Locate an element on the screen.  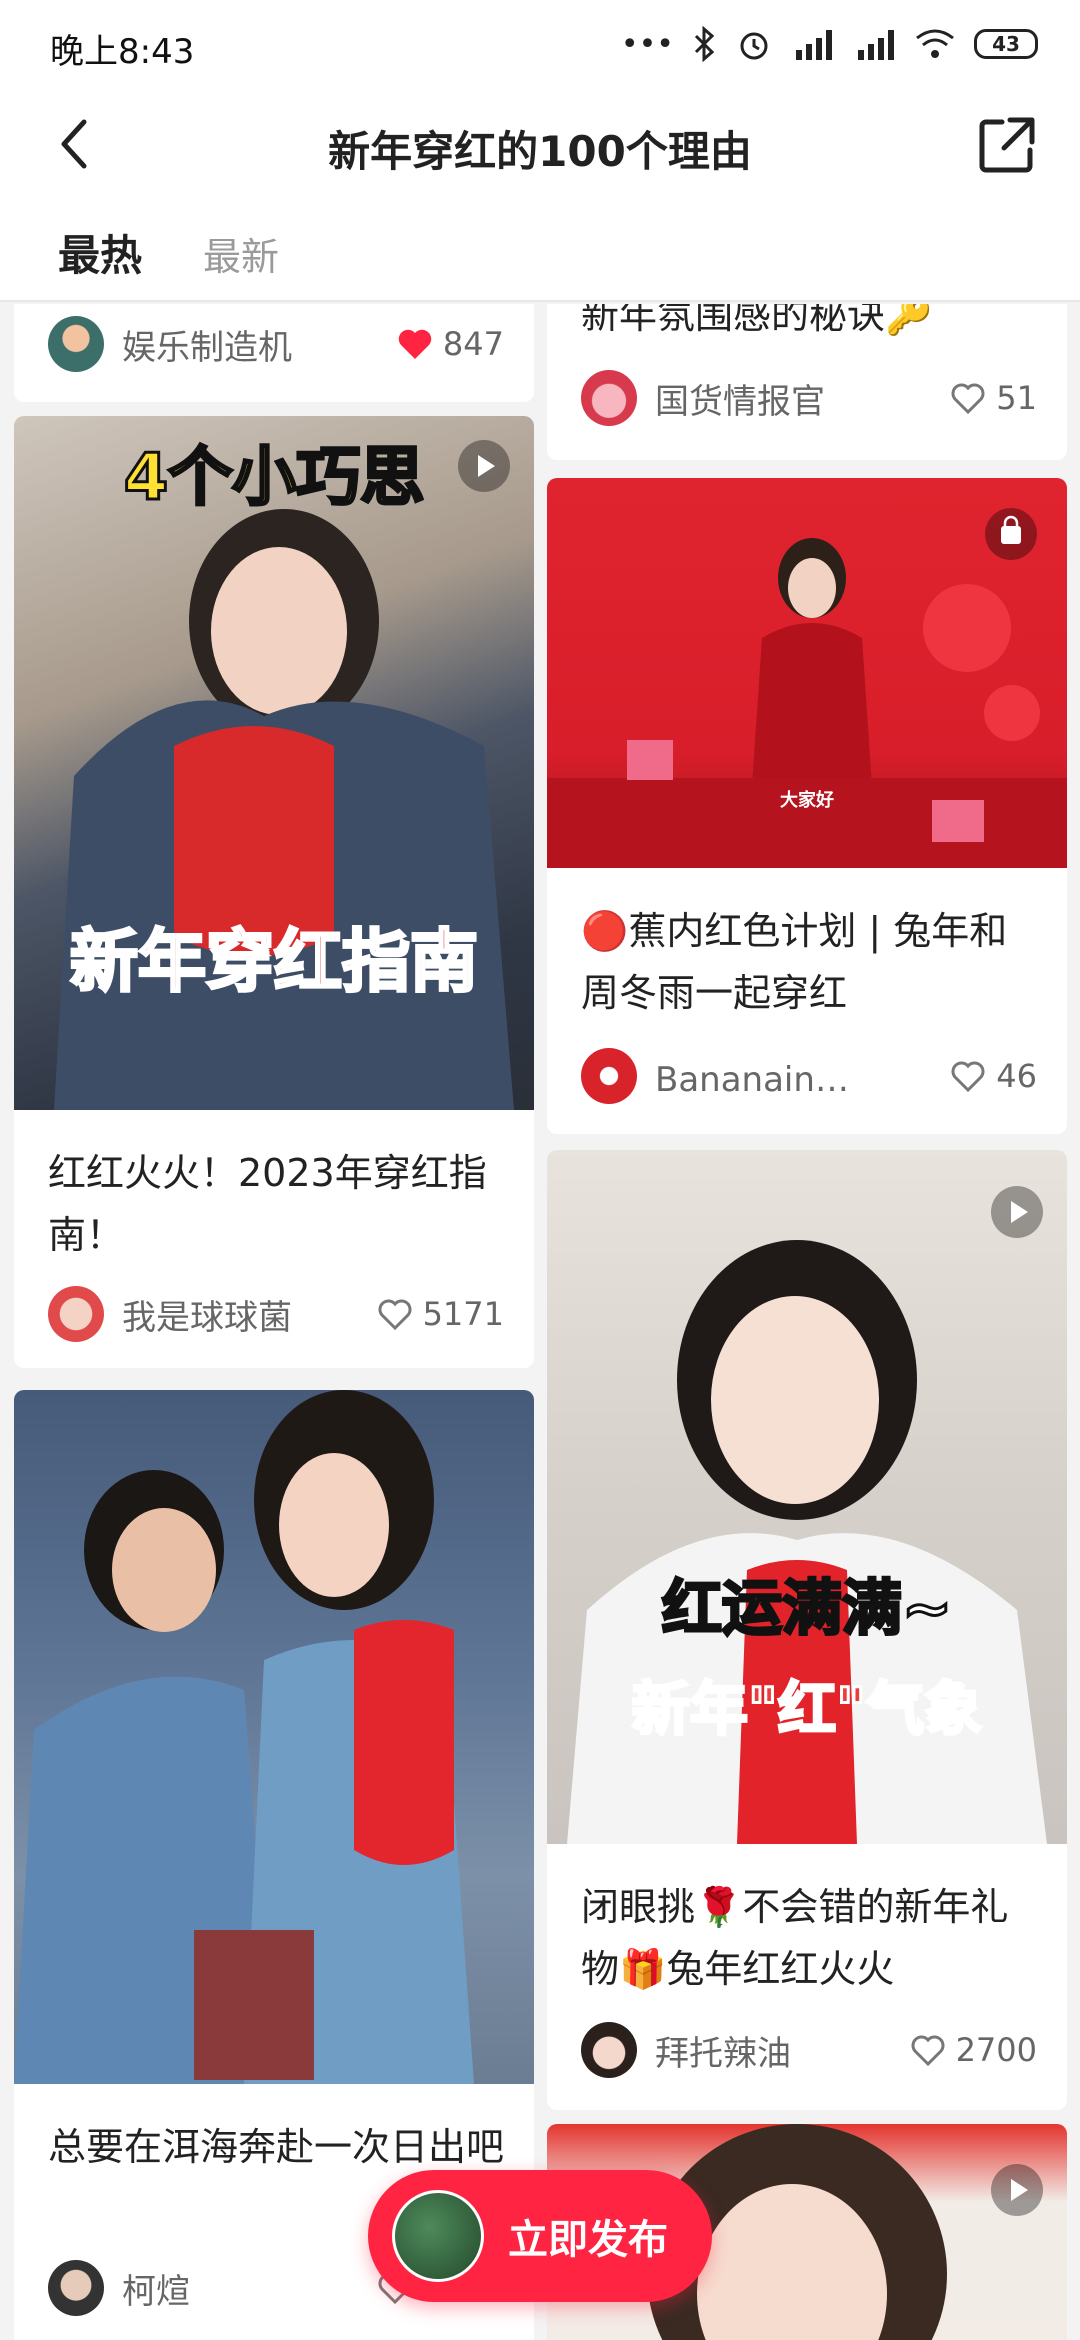
note-author: Bananain蕉... 46 is located at coordinates (809, 1076).